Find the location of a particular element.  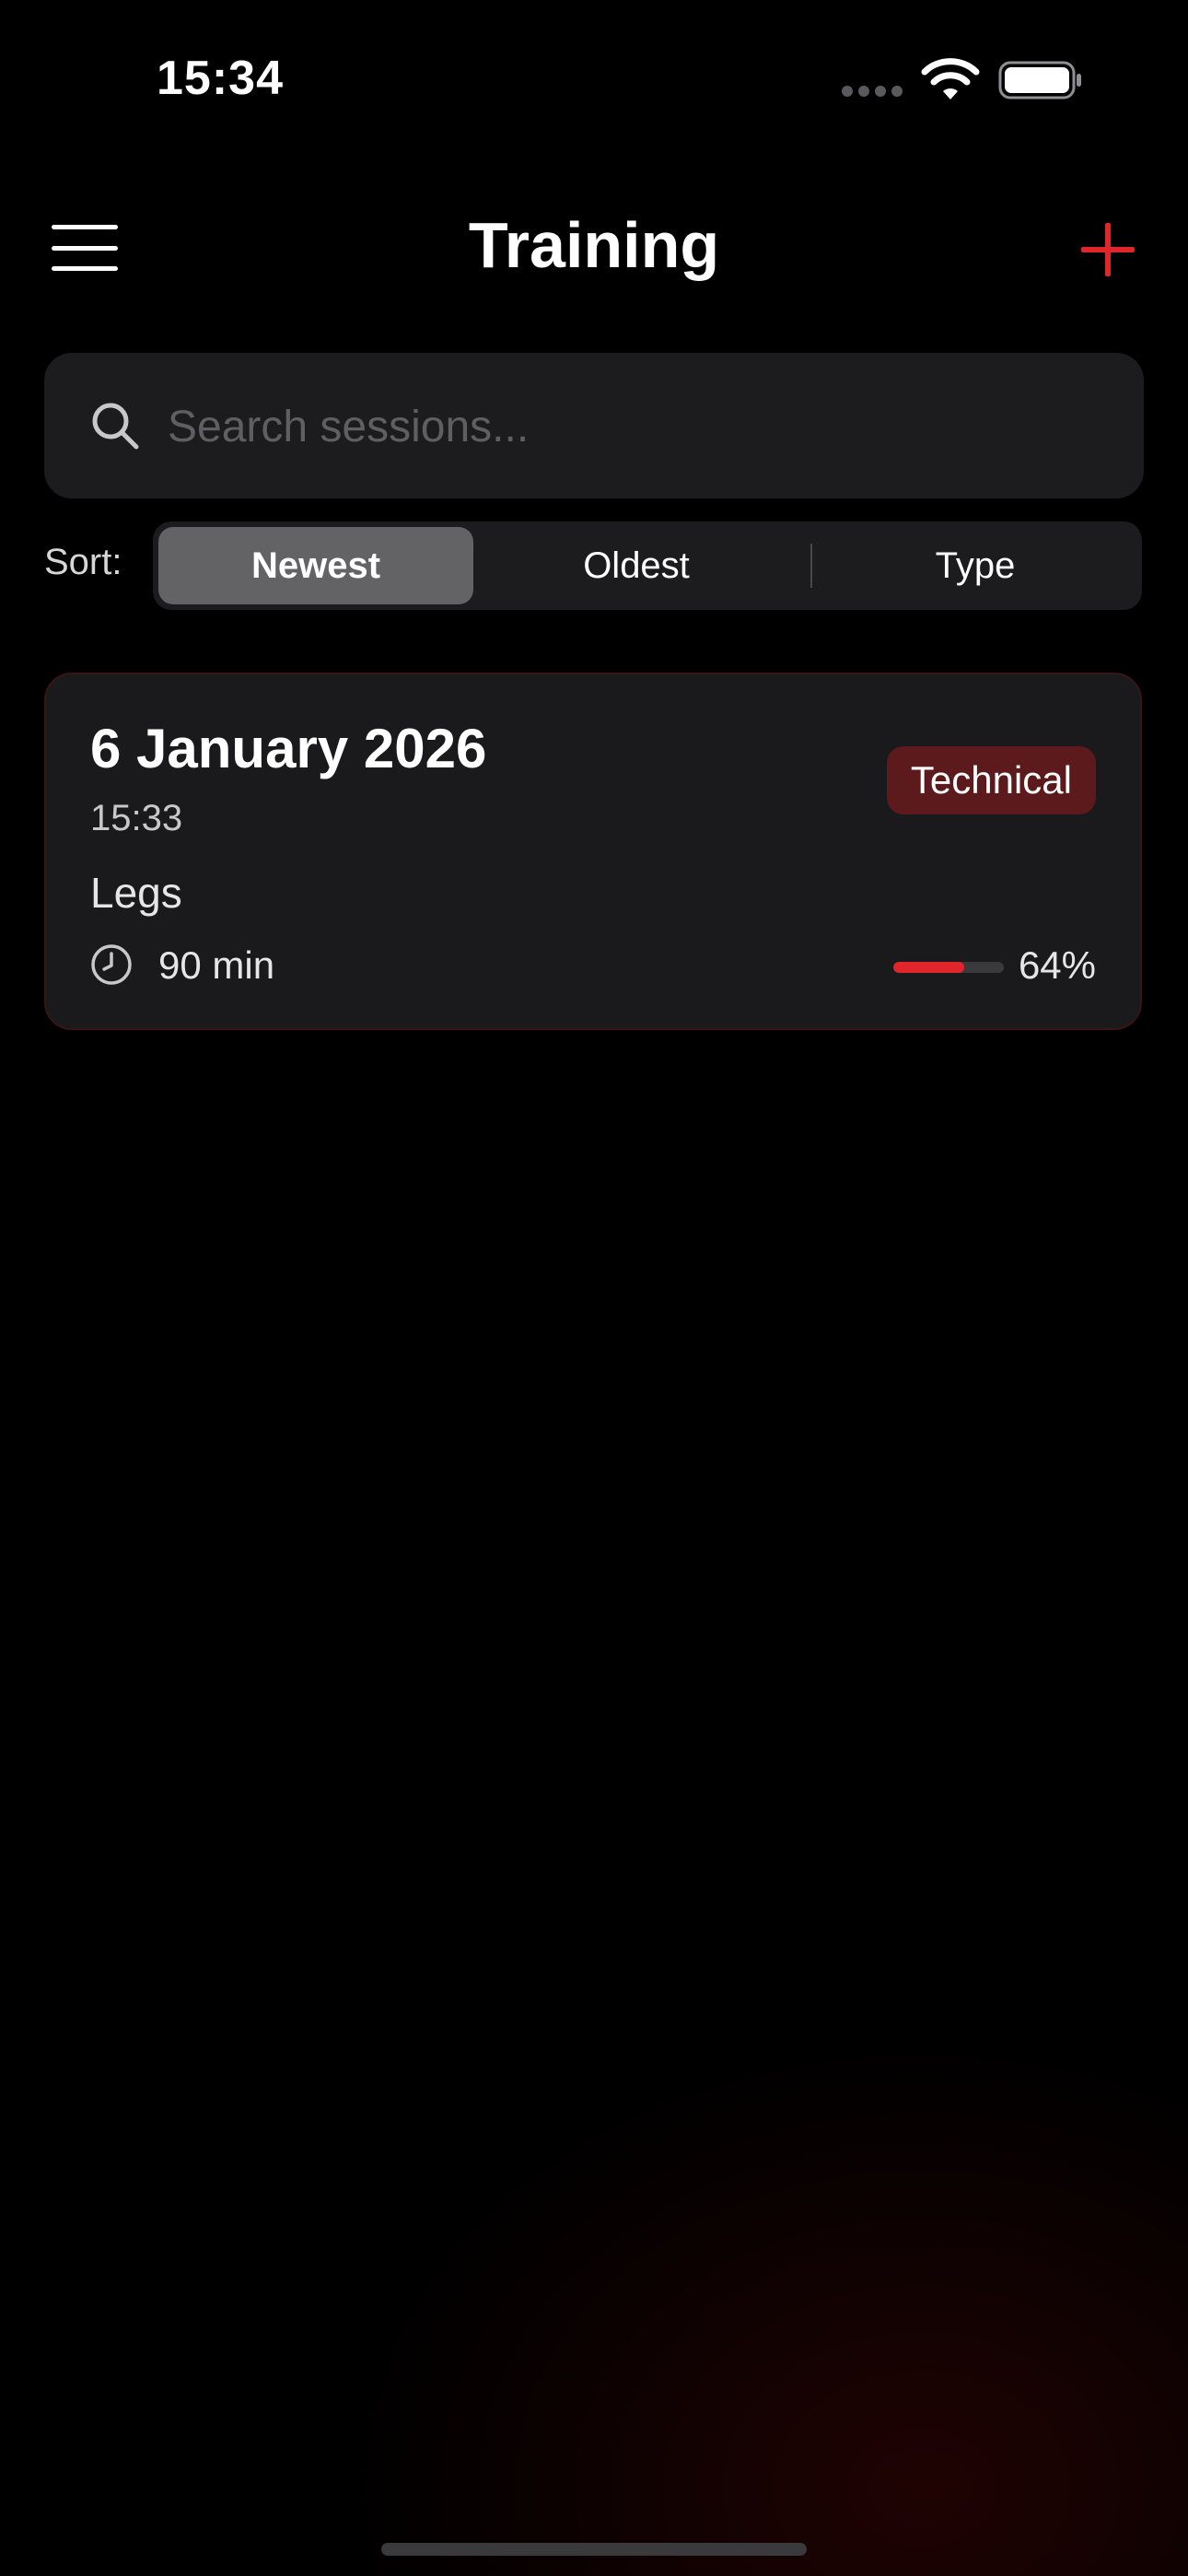

sort-label: Sort: is located at coordinates (83, 562).